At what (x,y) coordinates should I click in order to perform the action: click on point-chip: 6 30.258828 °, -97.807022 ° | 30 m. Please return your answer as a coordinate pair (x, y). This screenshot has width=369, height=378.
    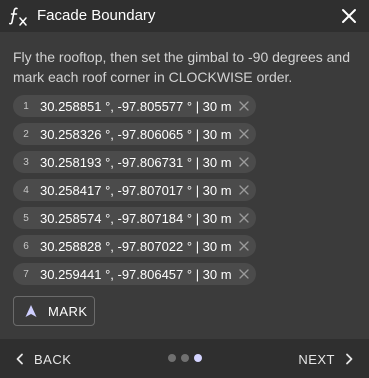
    Looking at the image, I should click on (134, 246).